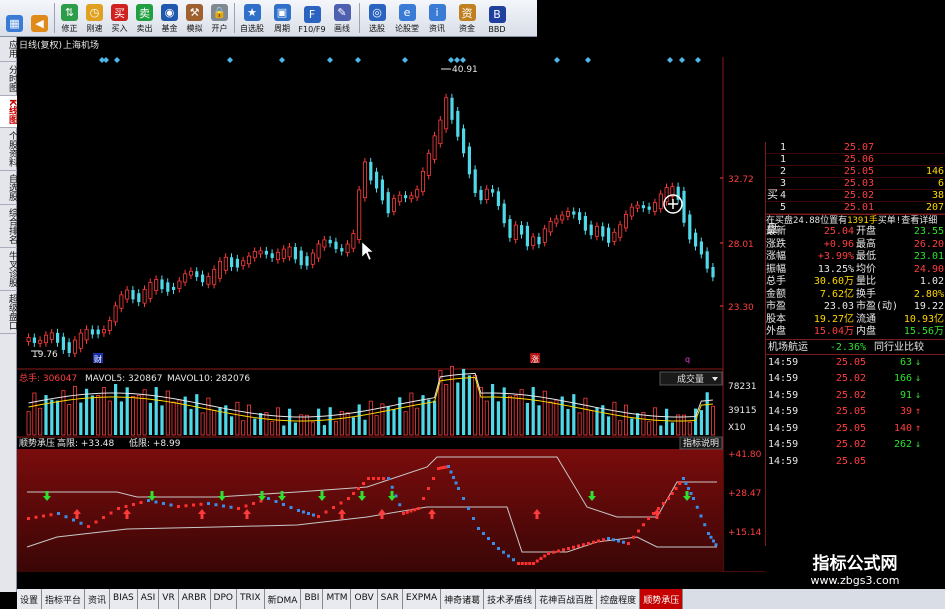 The width and height of the screenshot is (945, 609). I want to click on toolbar-button-info: i 资讯, so click(437, 18).